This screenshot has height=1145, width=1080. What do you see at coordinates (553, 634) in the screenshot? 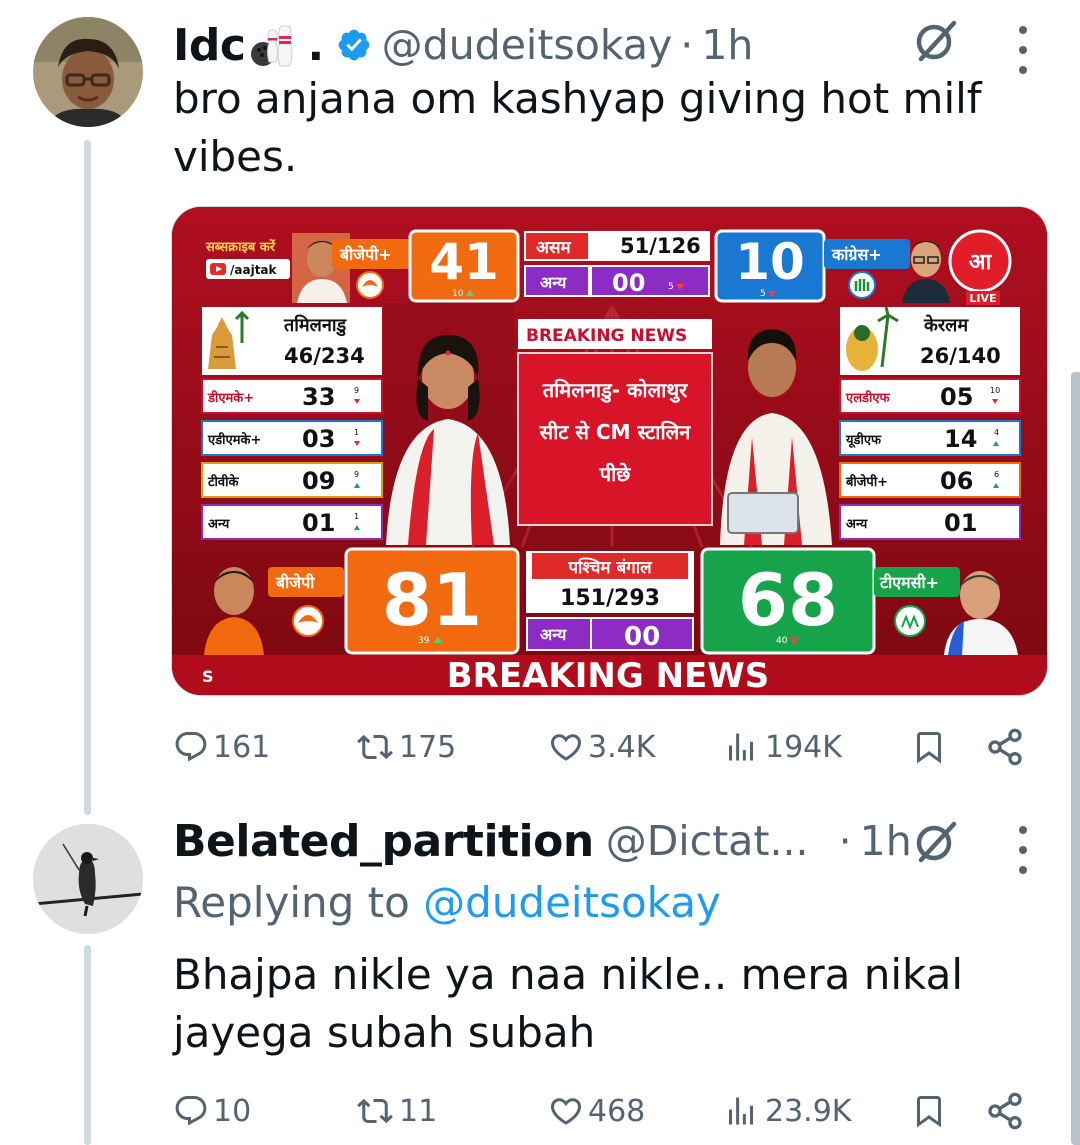
I see `bengal-others-label: अन्य` at bounding box center [553, 634].